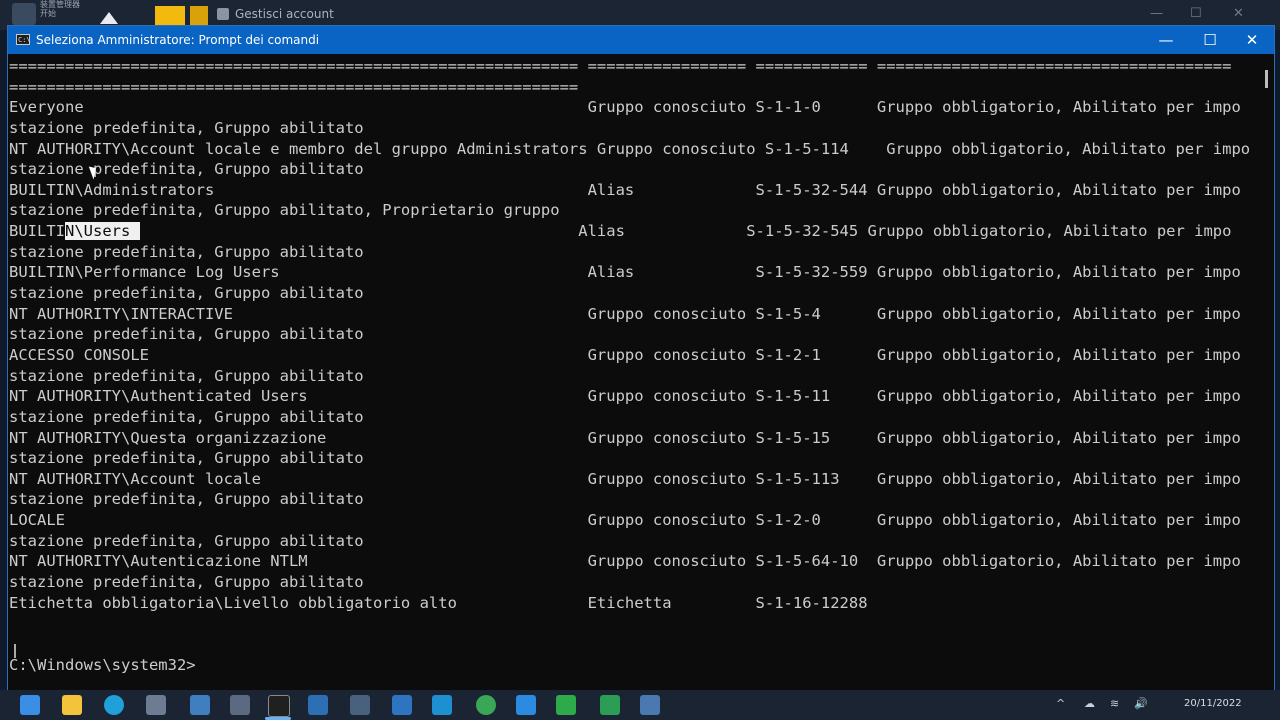 This screenshot has height=720, width=1280. I want to click on background-app-label: 装置管理器 开始, so click(60, 9).